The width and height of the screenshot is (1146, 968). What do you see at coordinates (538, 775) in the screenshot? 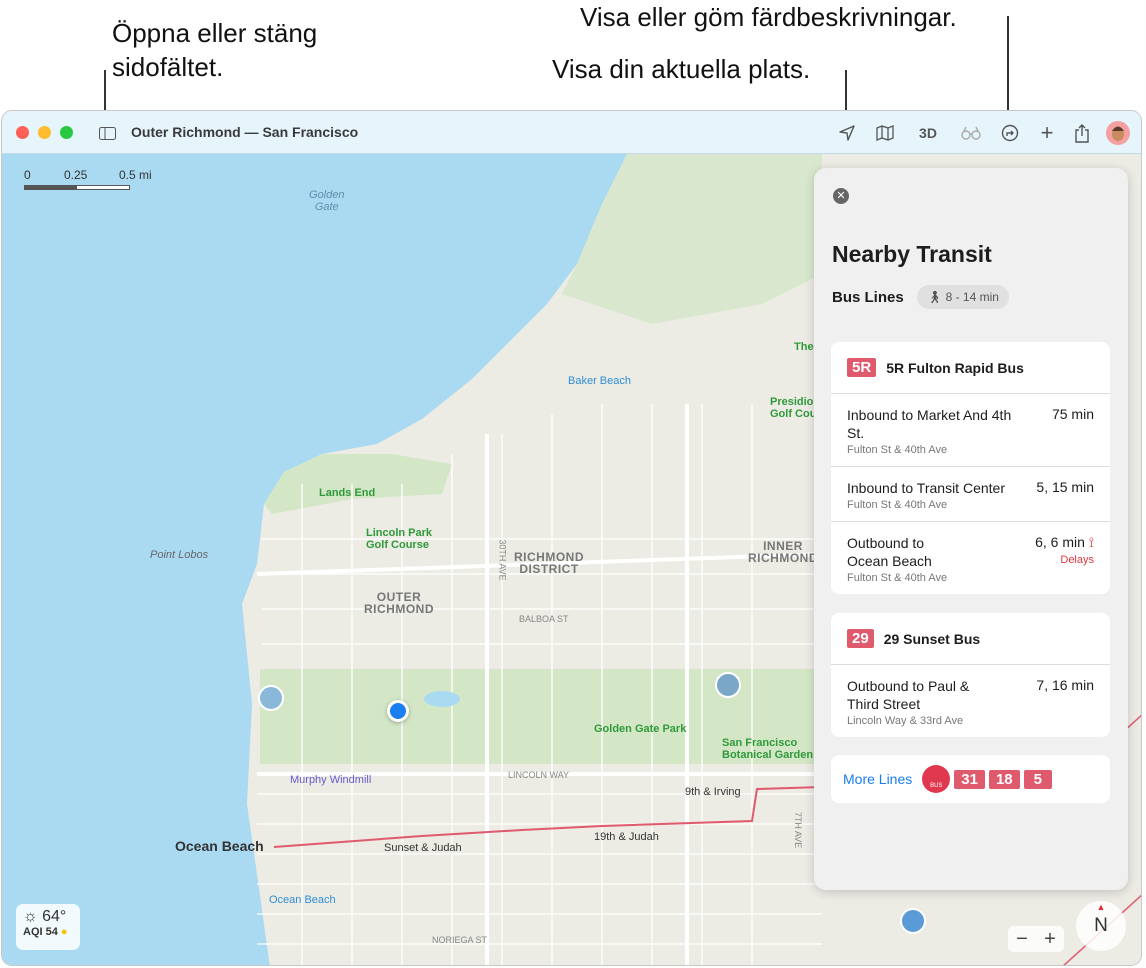
I see `map-label: LINCOLN WAY` at bounding box center [538, 775].